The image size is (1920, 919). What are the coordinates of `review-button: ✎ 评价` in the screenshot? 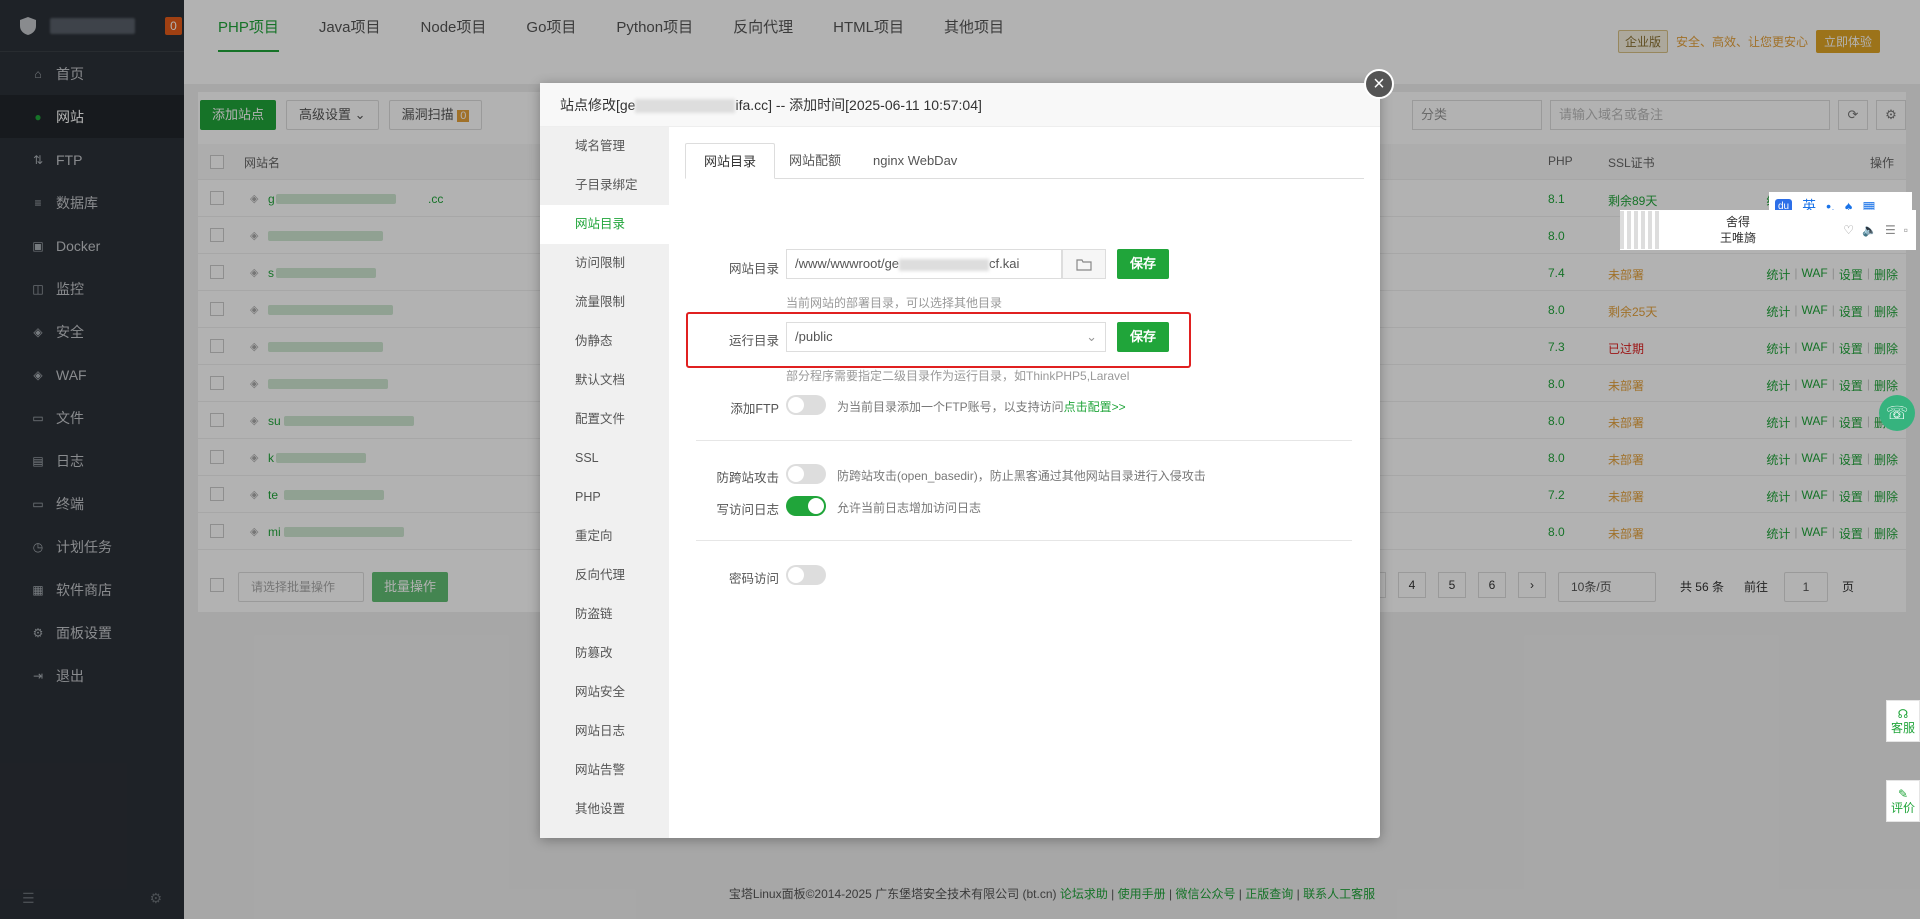 It's located at (1903, 801).